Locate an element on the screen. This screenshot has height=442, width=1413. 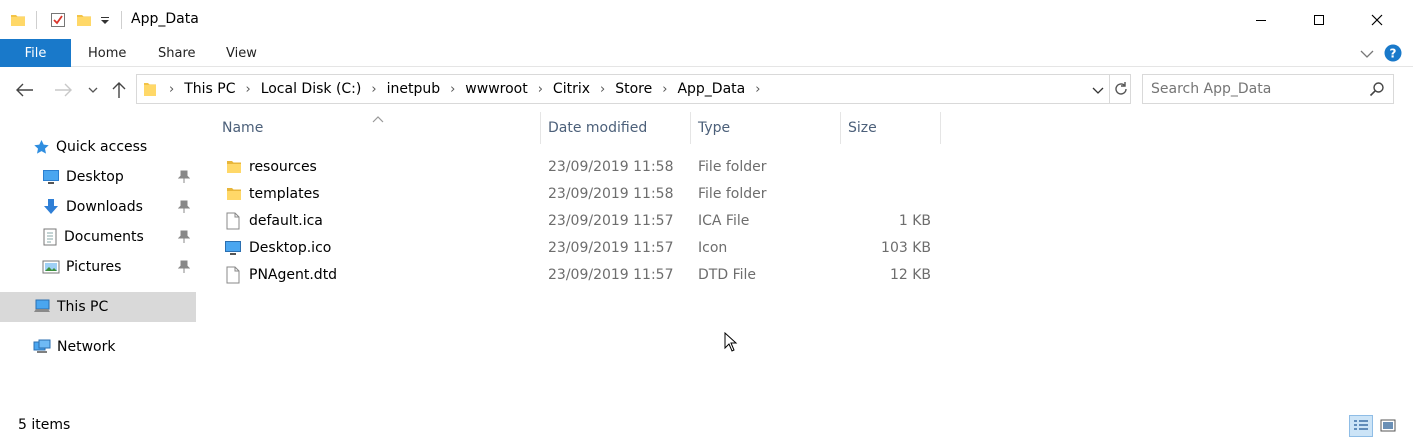
maximize-button is located at coordinates (1319, 19).